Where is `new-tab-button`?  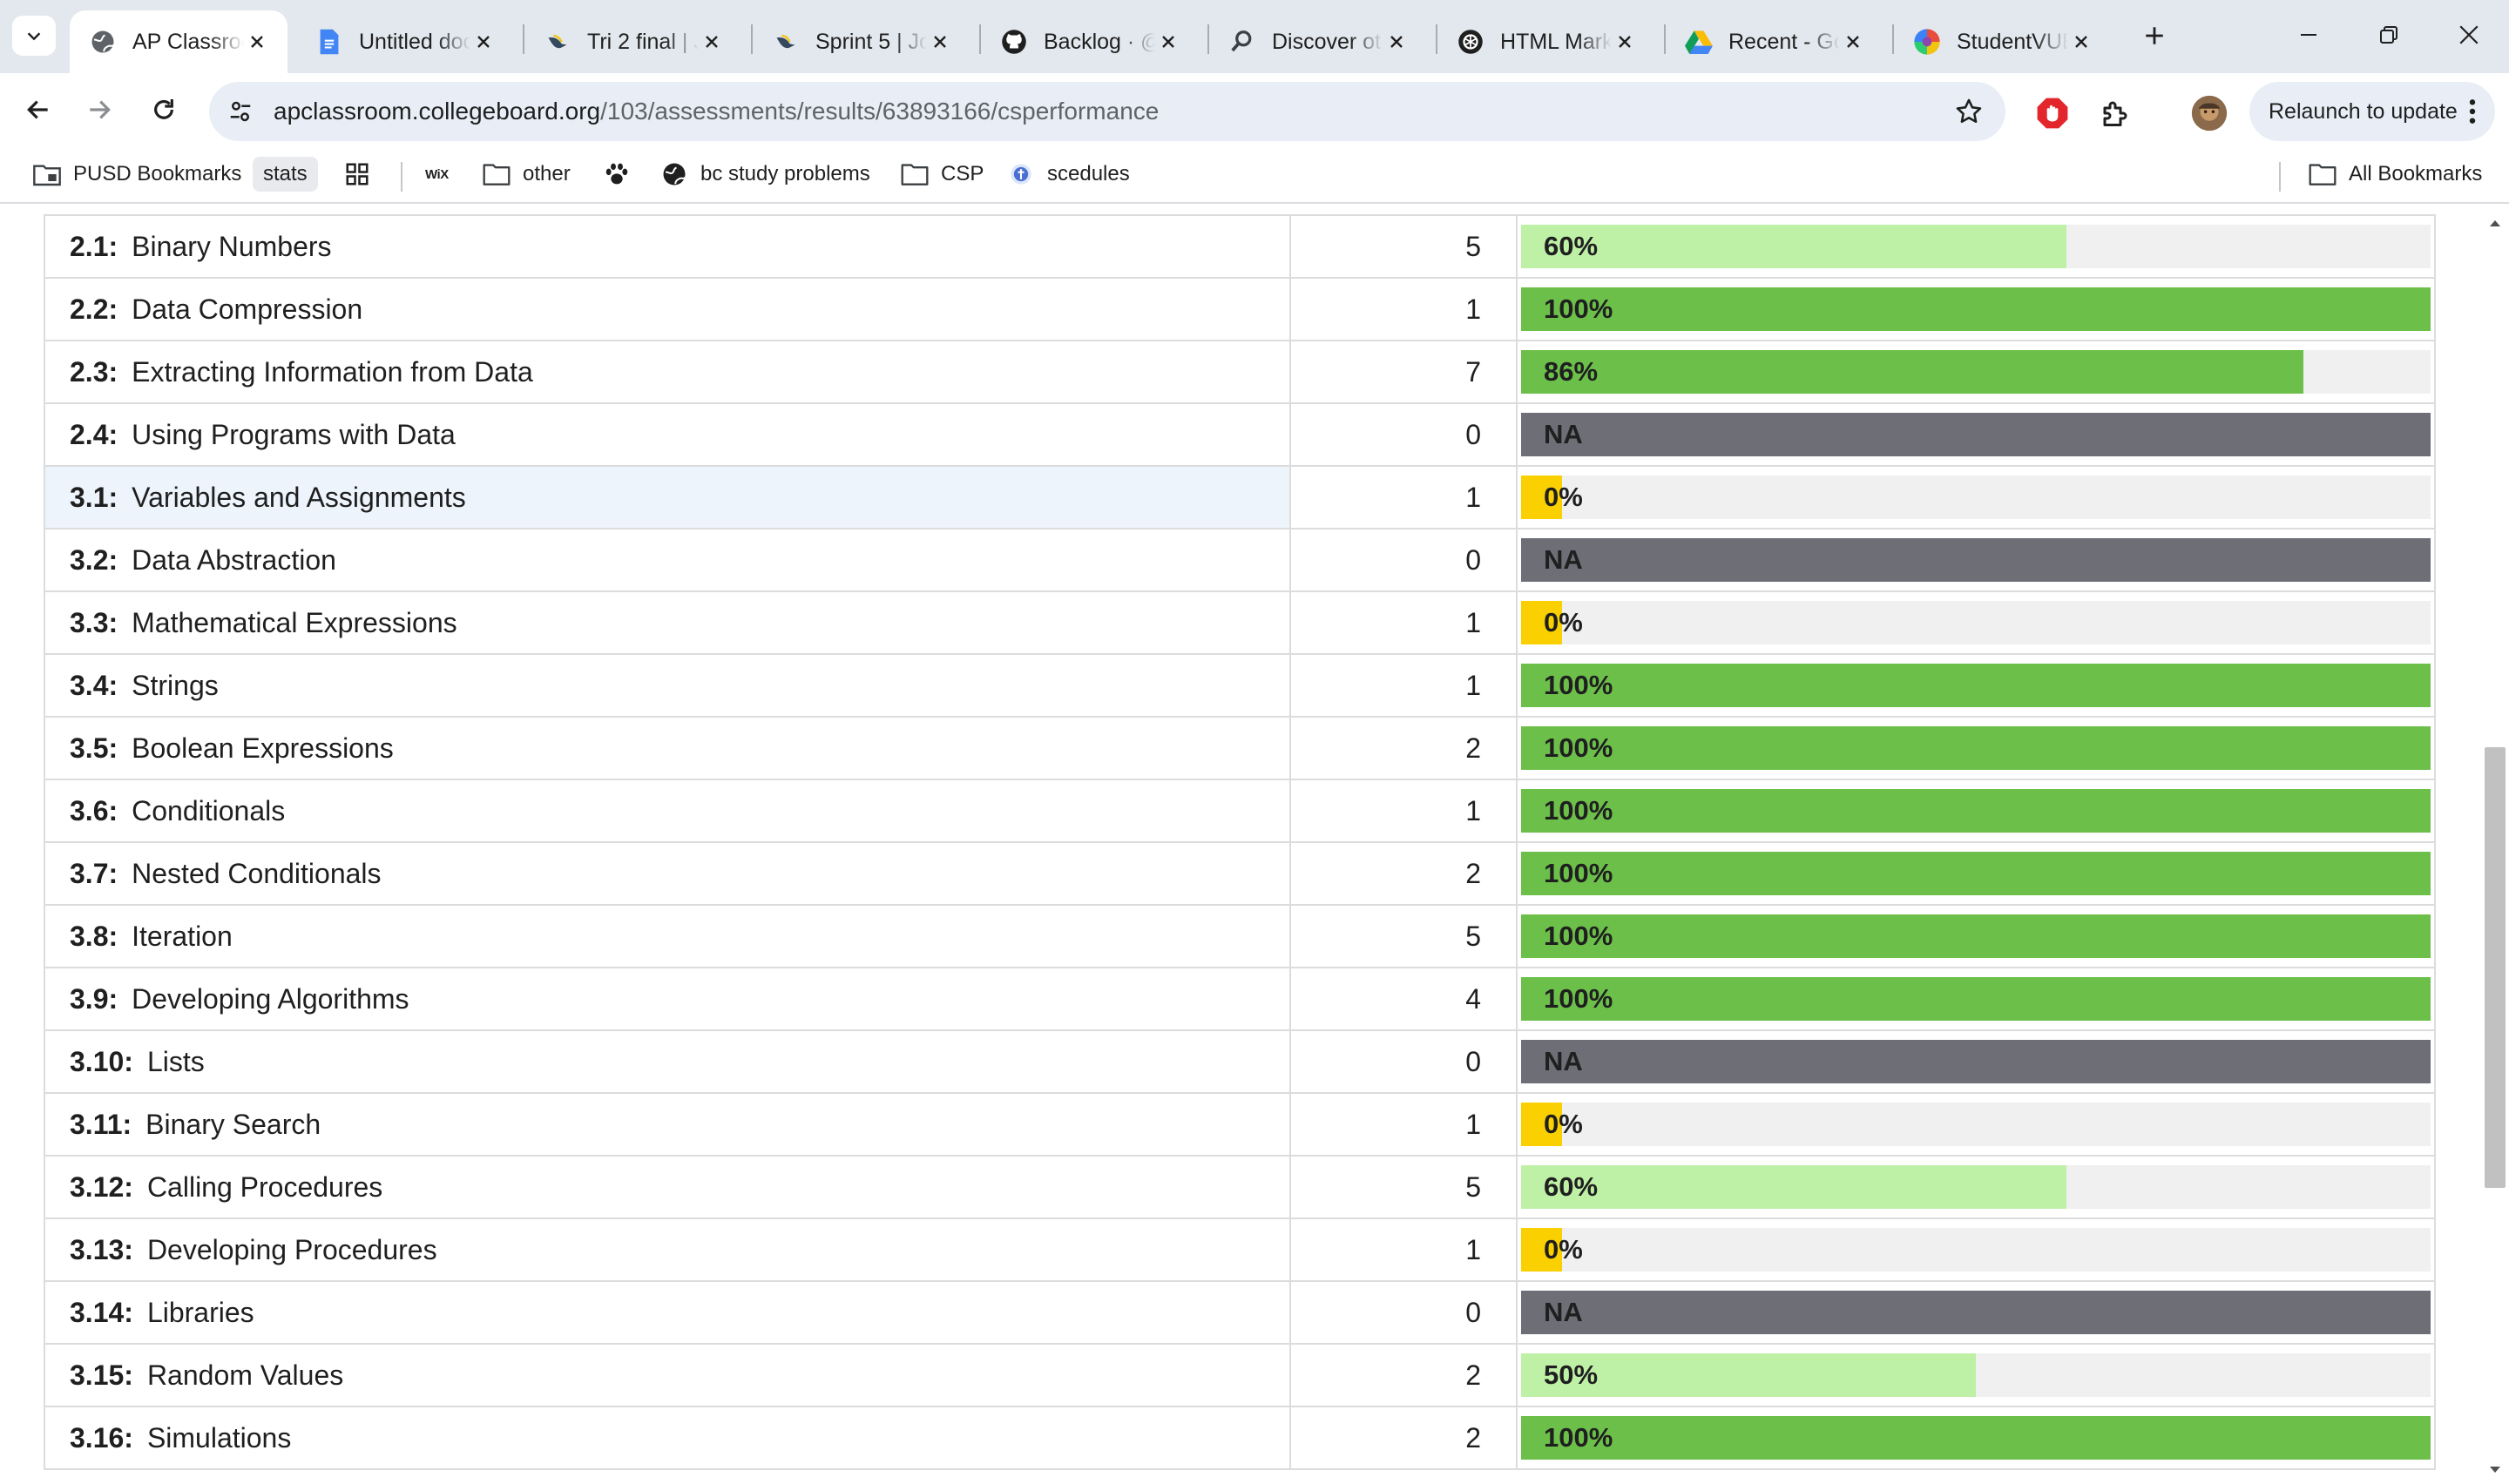
new-tab-button is located at coordinates (2154, 36).